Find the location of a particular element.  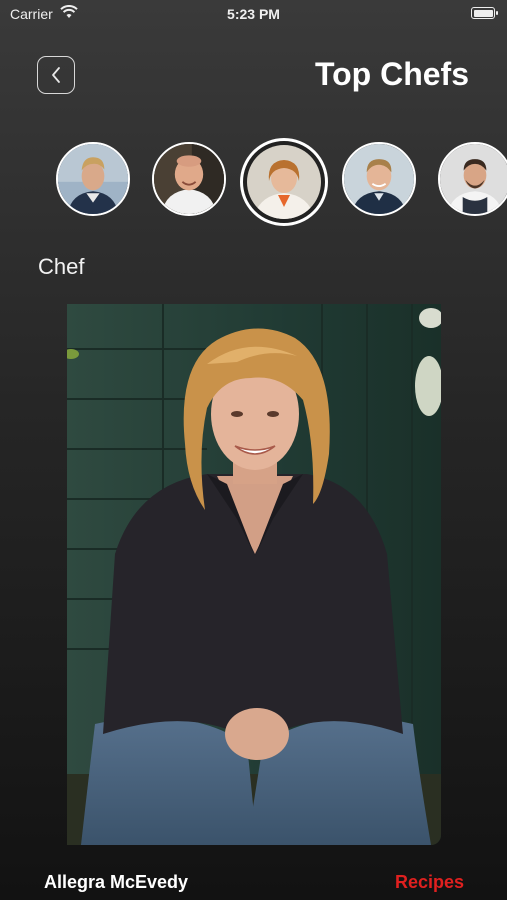

recipes-button: Recipes is located at coordinates (429, 882).